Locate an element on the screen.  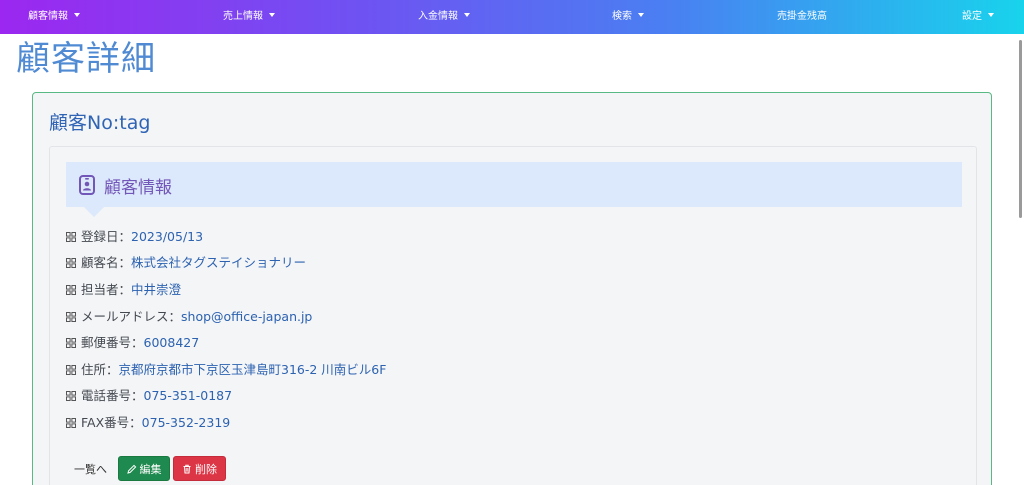
field-label: 電話番号： is located at coordinates (112, 395).